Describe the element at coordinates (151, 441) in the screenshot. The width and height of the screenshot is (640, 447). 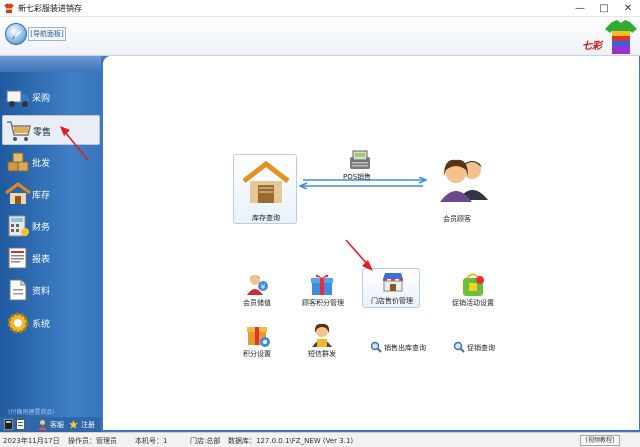
I see `status-machine: 本机号：1` at that location.